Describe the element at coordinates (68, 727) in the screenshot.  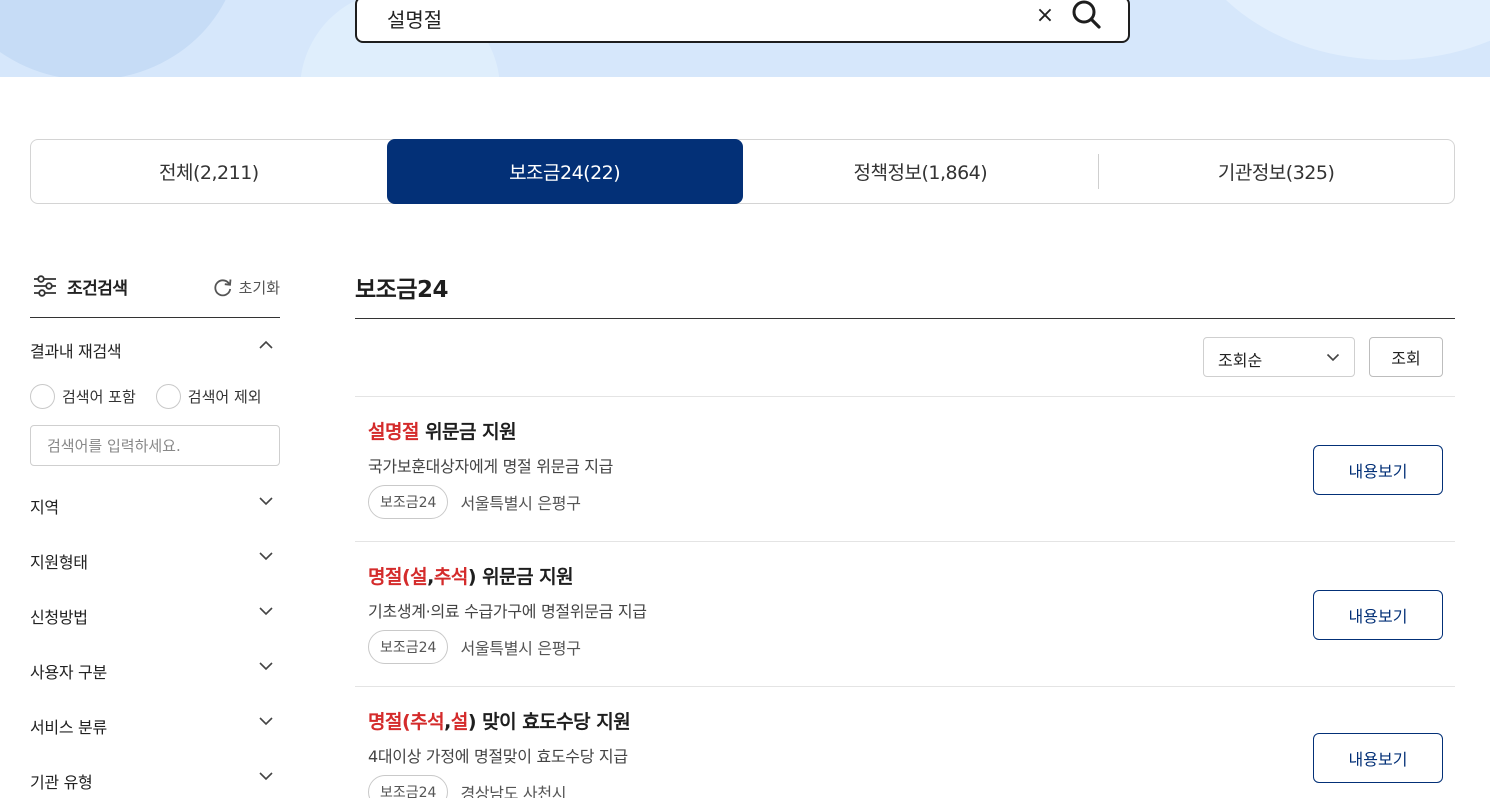
I see `filter-label: 서비스 분류` at that location.